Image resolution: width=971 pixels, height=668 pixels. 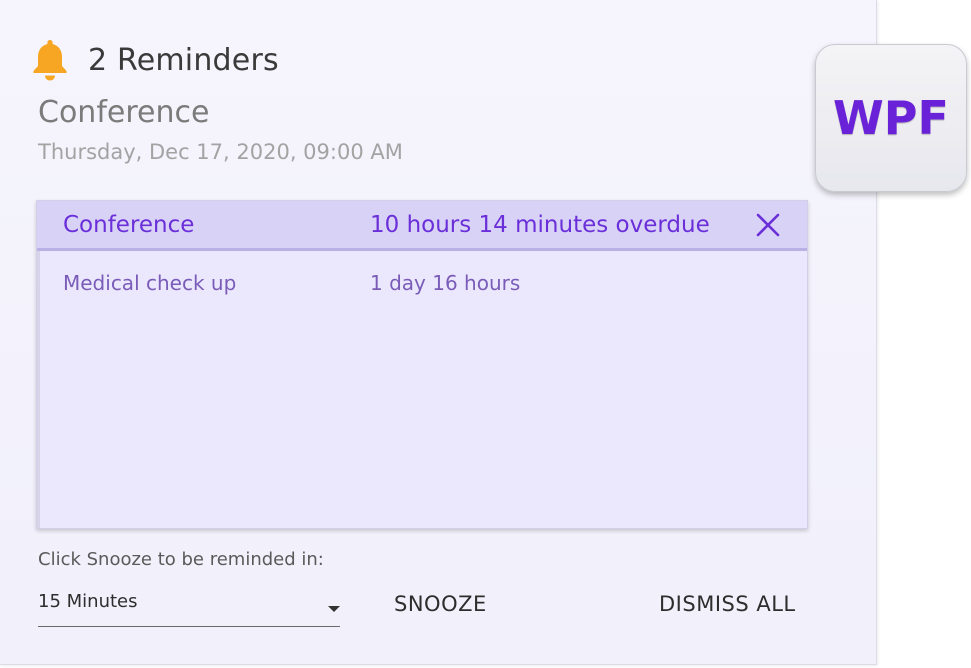 I want to click on wpf-badge-text: WPF, so click(x=891, y=118).